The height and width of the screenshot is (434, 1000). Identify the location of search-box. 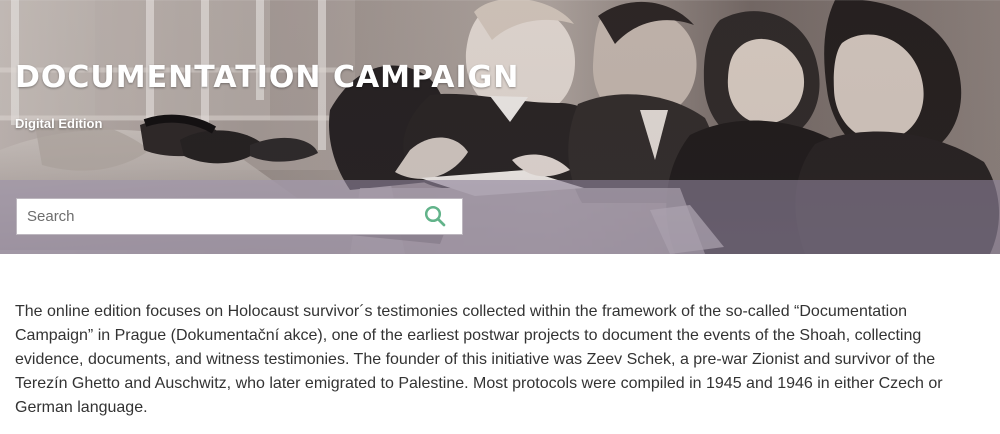
(239, 216).